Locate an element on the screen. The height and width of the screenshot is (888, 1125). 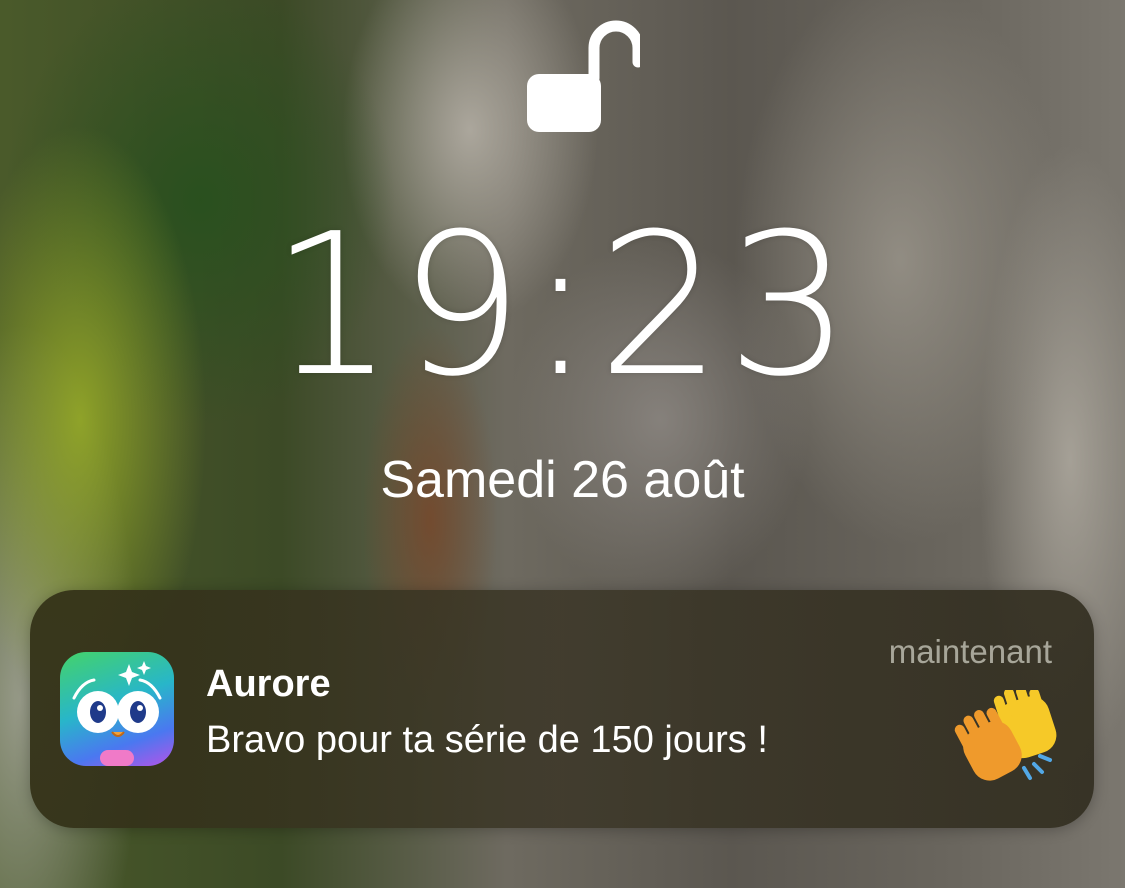
unlocked-padlock-icon is located at coordinates (582, 77).